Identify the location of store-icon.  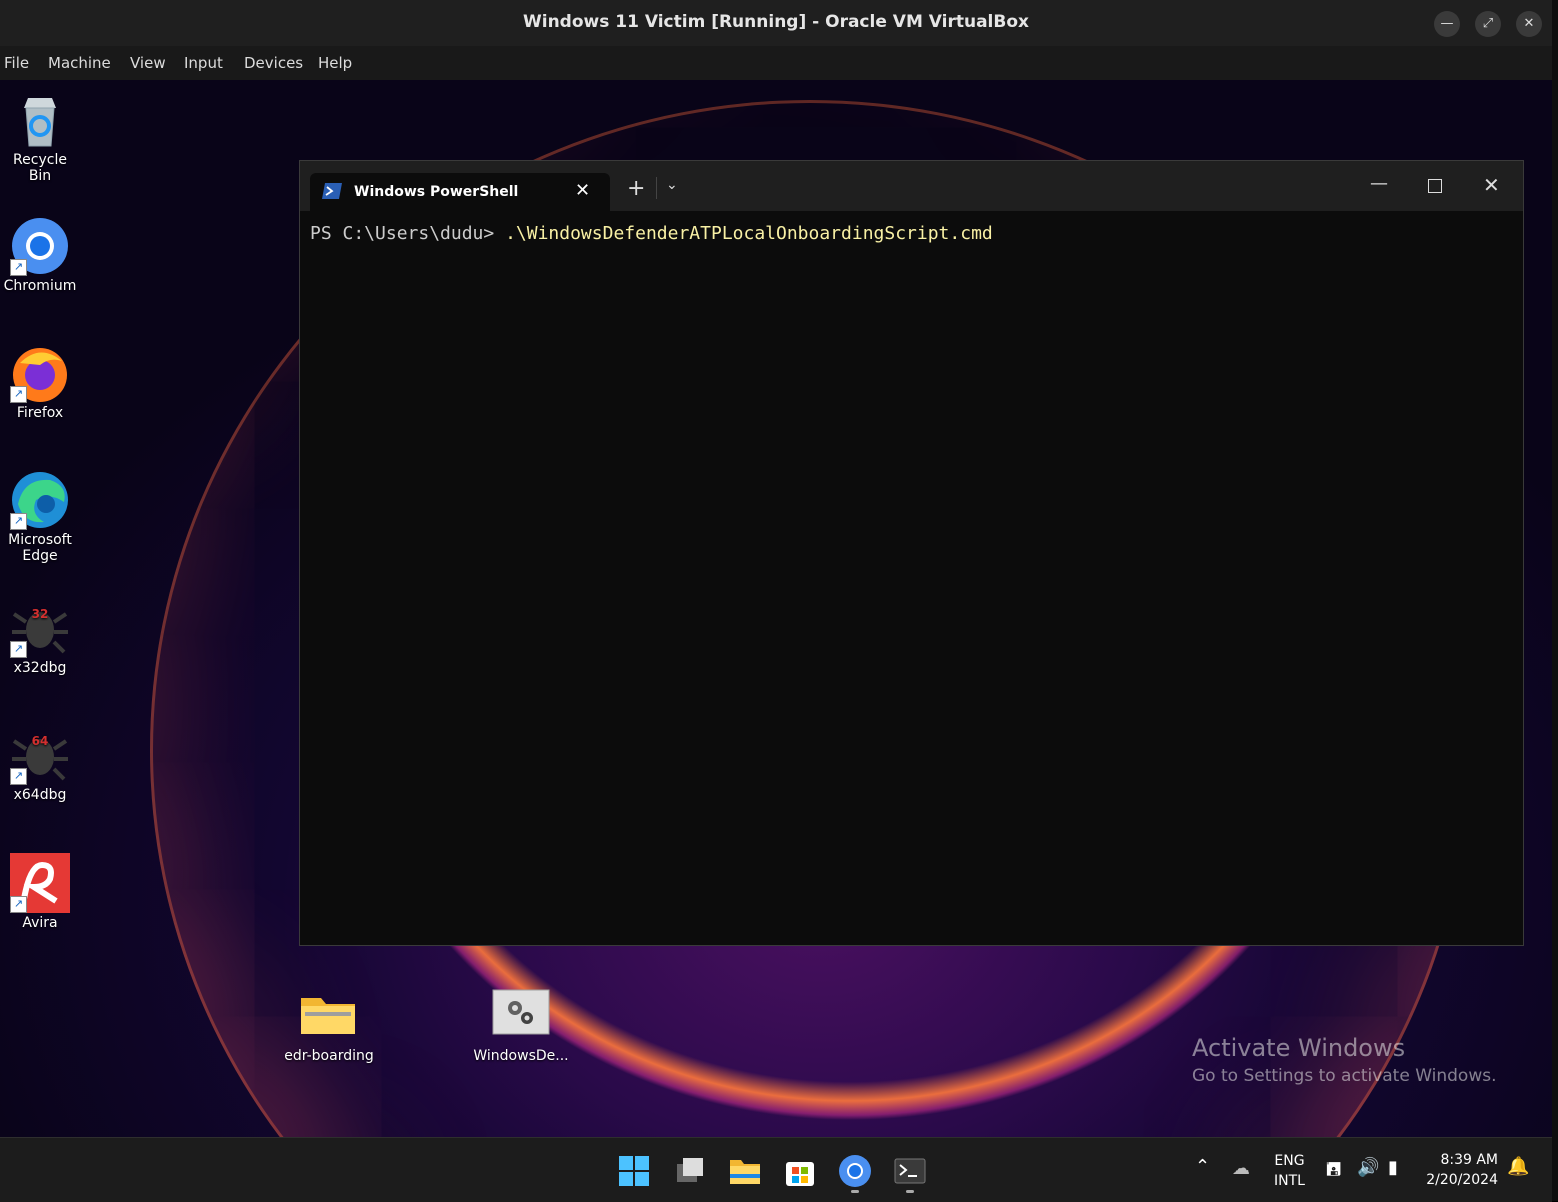
(800, 1174).